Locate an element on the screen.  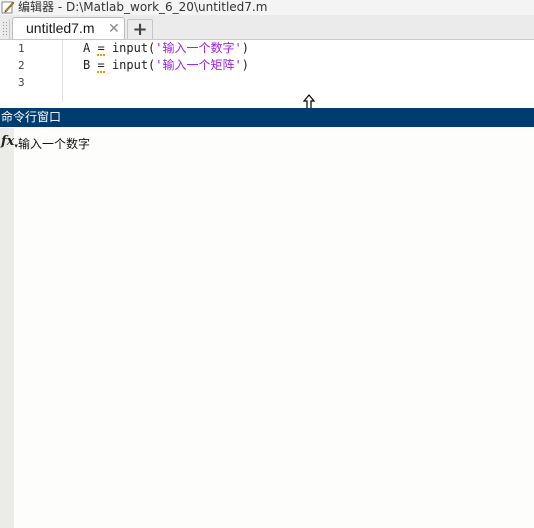
title-bar: 编辑器 - D:\Matlab_work_6_20\untitled7.m is located at coordinates (267, 7).